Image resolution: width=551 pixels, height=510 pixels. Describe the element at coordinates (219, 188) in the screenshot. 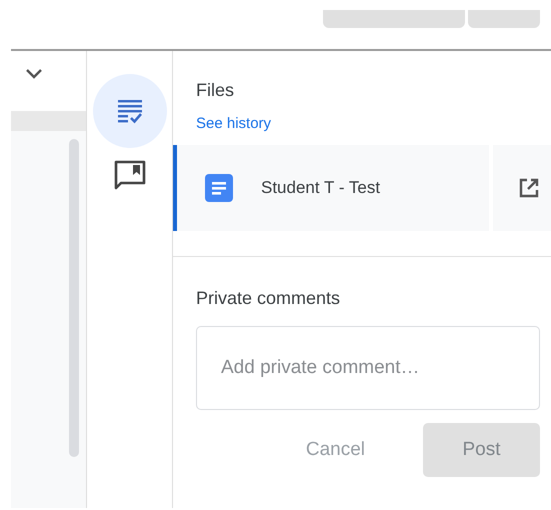

I see `document-icon` at that location.